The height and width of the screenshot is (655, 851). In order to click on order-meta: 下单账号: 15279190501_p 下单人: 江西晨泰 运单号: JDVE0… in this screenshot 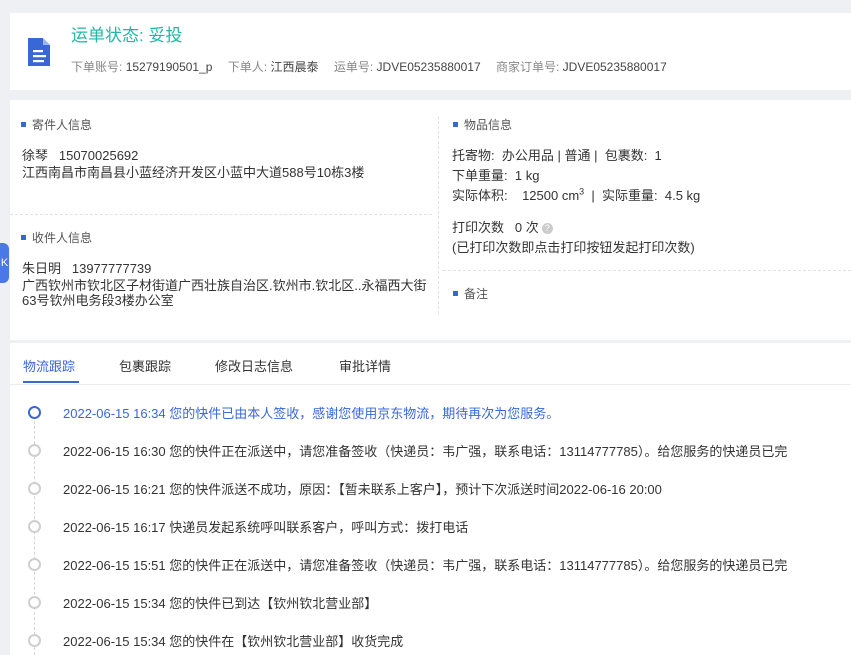, I will do `click(369, 66)`.